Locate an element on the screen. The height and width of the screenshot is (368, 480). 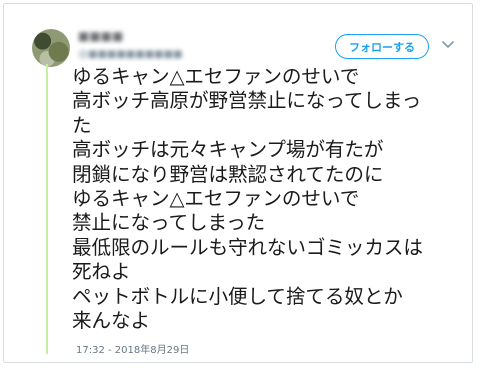
follow-button: フォローする is located at coordinates (382, 46).